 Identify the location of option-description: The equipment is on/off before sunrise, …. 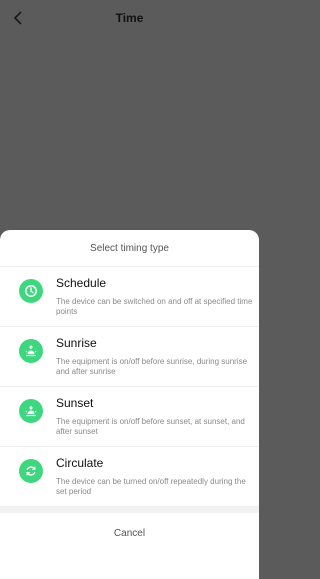
(152, 366).